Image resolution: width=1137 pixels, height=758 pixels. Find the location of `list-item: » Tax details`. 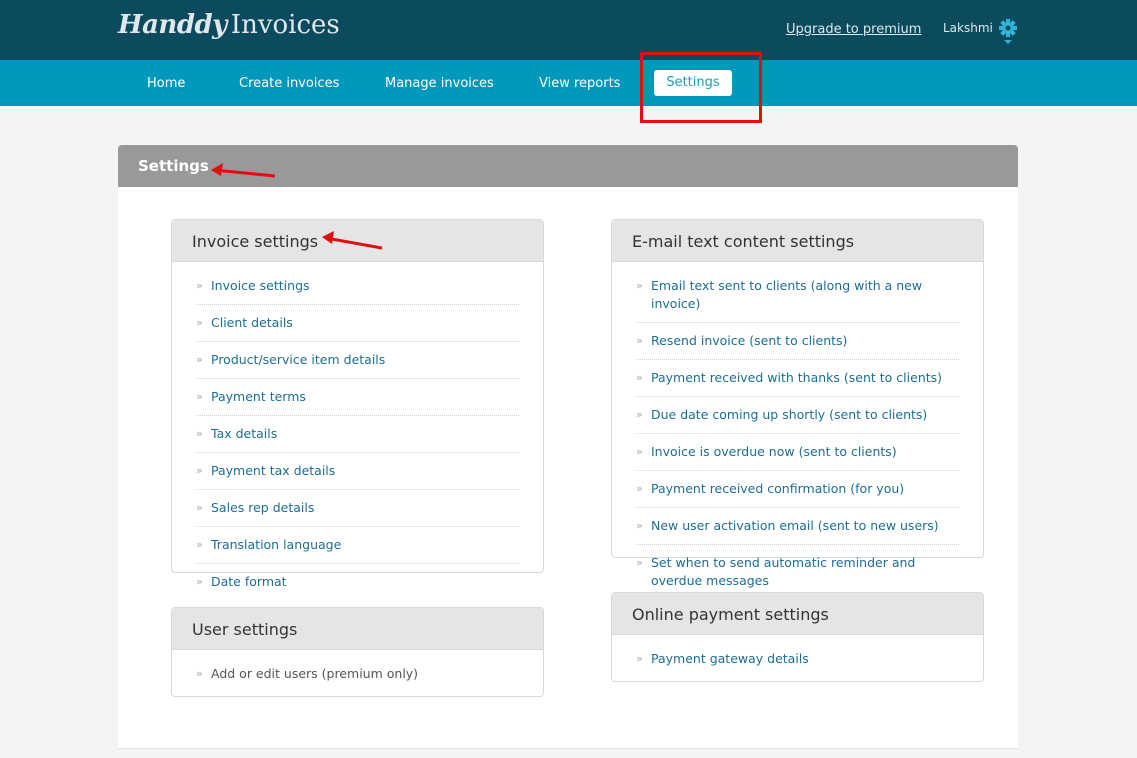

list-item: » Tax details is located at coordinates (357, 434).